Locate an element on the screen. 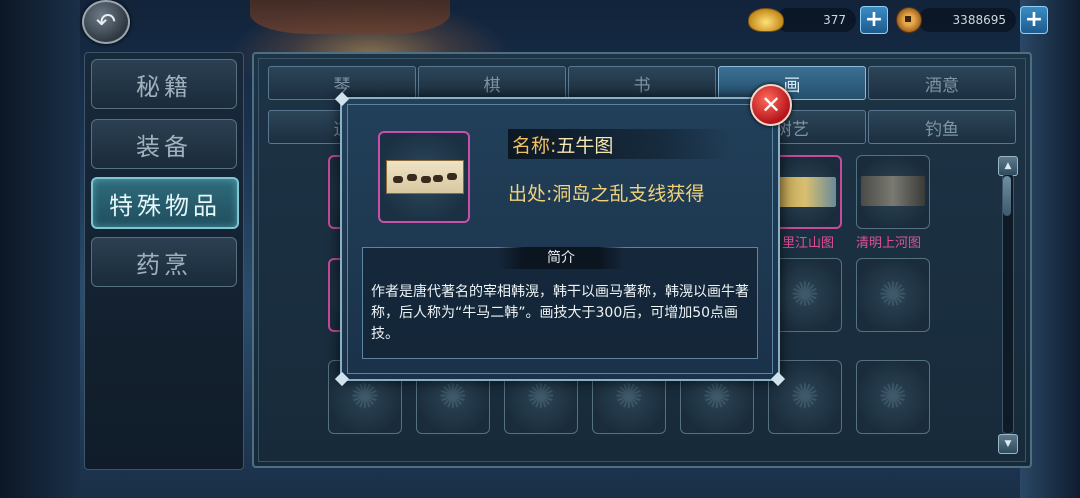  copper-coin-icon is located at coordinates (909, 20).